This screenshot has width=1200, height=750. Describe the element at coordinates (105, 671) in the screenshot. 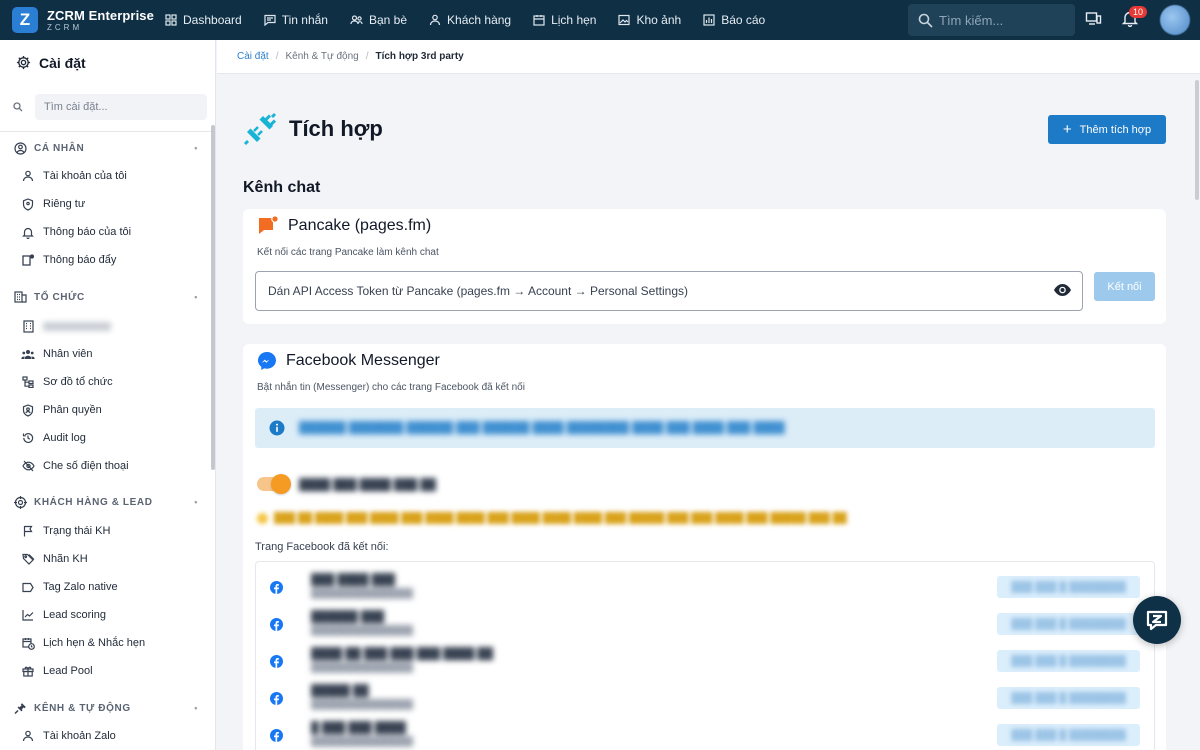

I see `sidebar-item-lead-pool: Lead Pool` at that location.